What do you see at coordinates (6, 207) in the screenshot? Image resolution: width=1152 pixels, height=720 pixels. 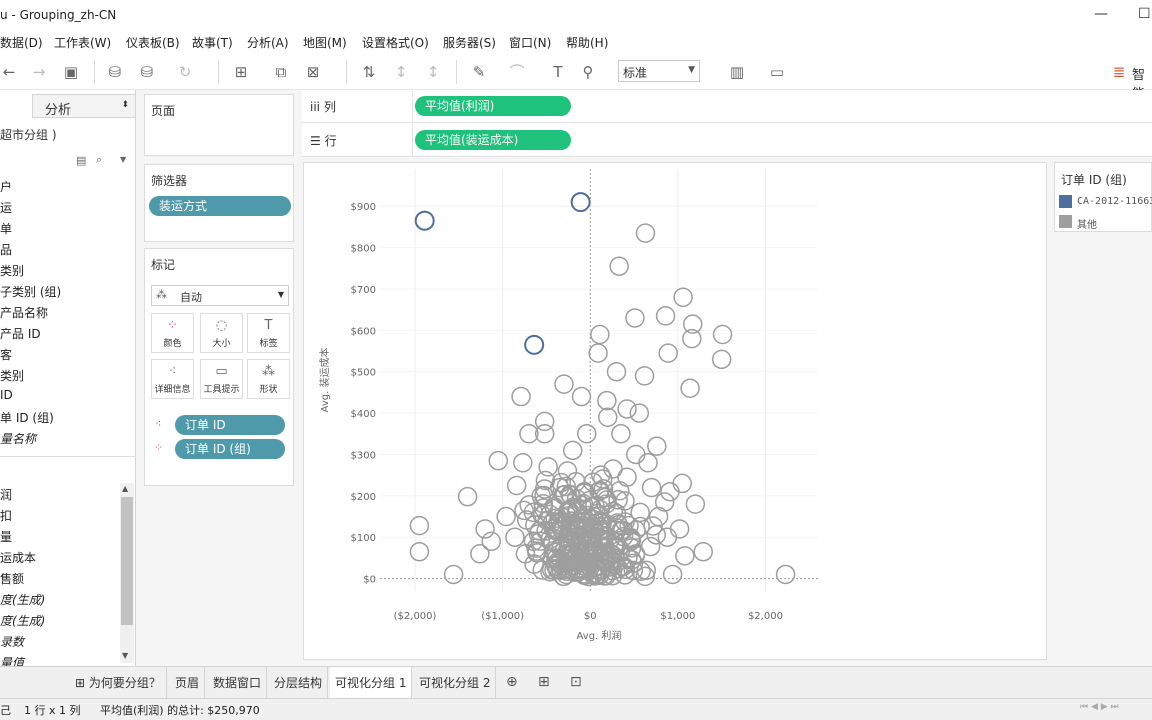 I see `dimension-field: 运` at bounding box center [6, 207].